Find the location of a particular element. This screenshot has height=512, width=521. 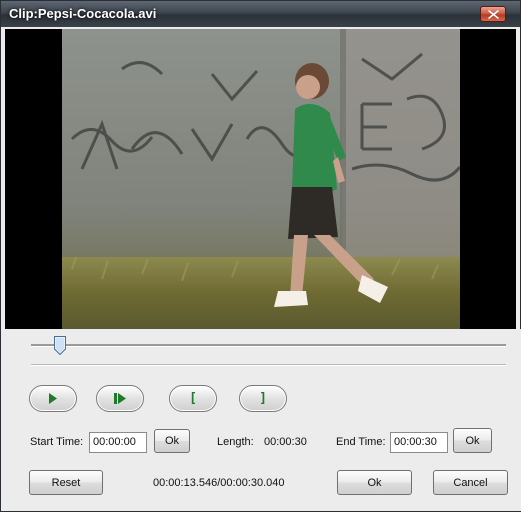

mark-in-icon: [ is located at coordinates (193, 398).